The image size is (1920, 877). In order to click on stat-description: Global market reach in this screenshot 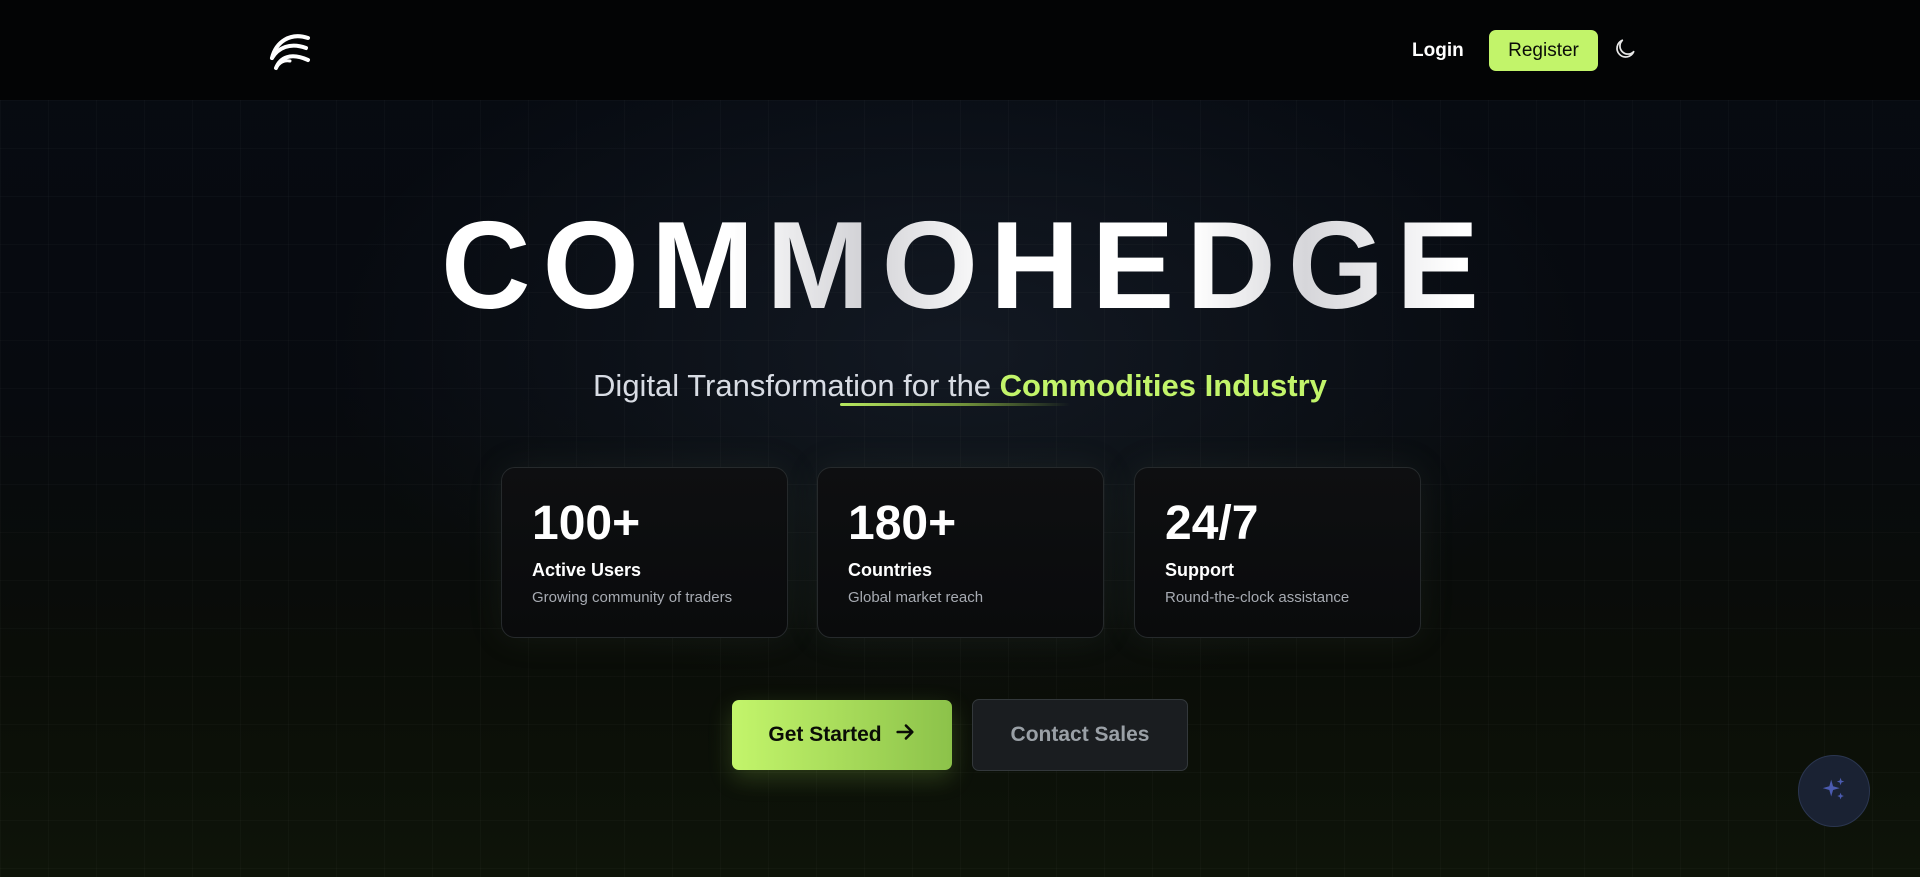, I will do `click(916, 597)`.